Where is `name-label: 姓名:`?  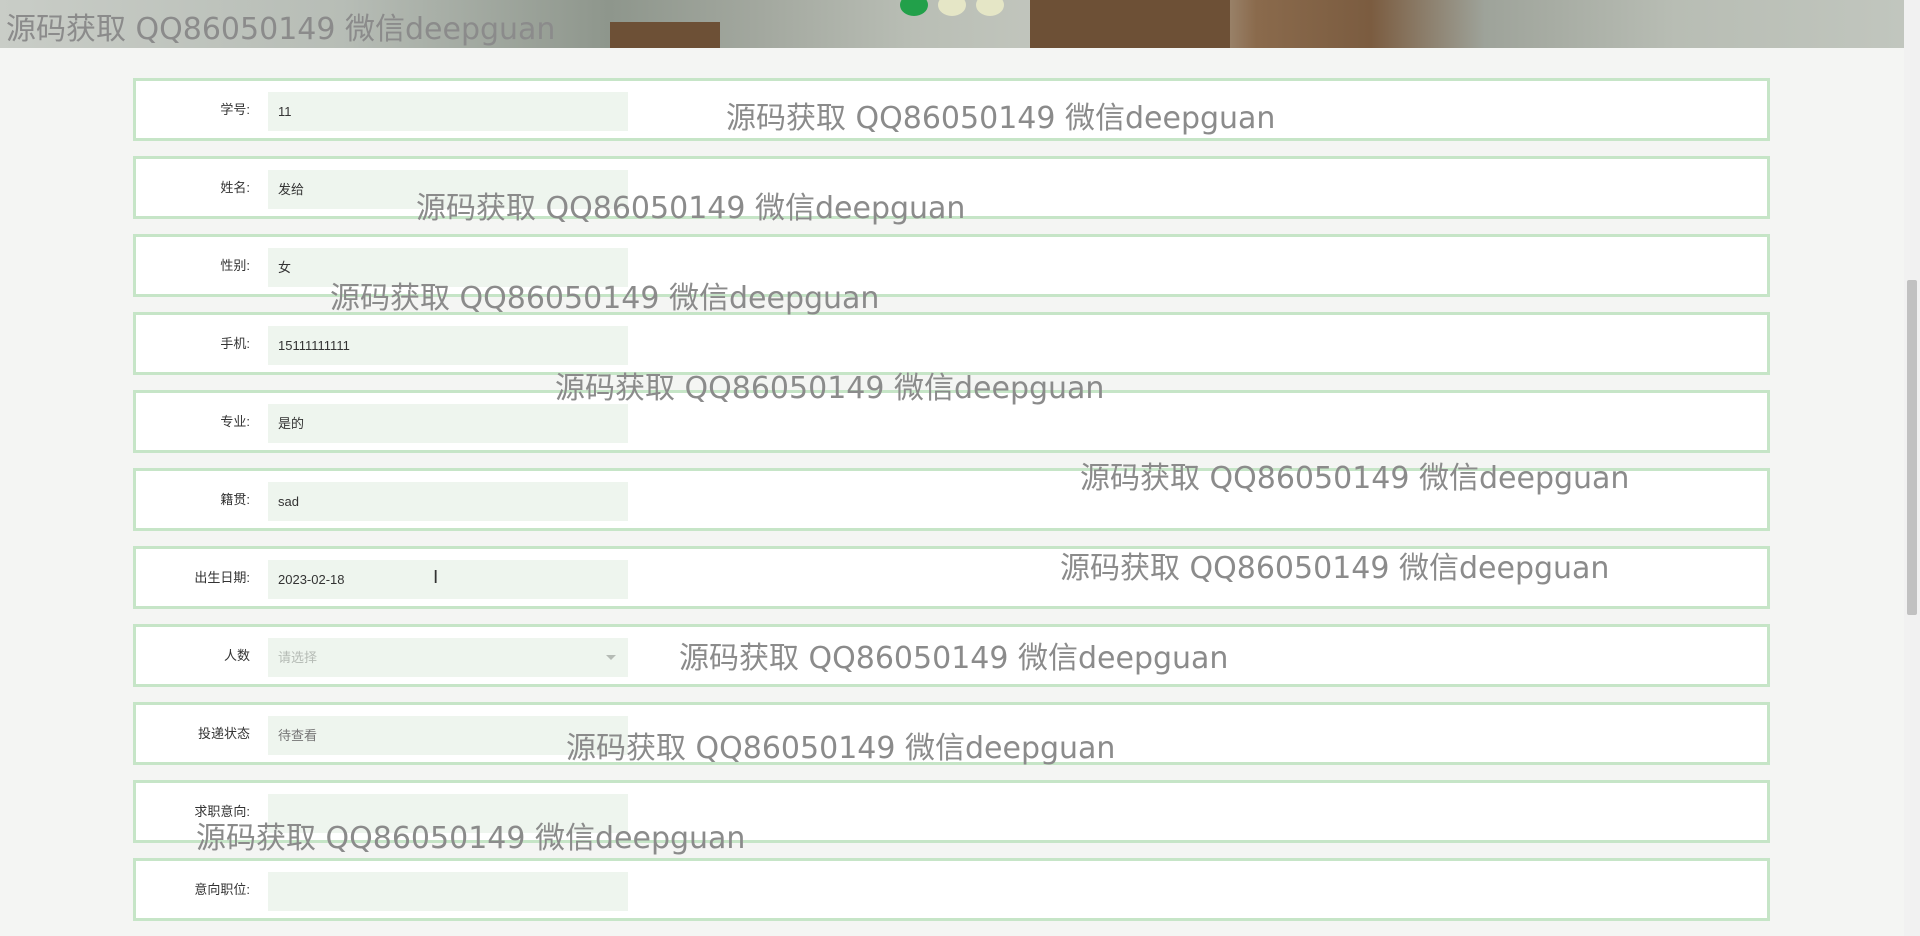 name-label: 姓名: is located at coordinates (235, 187).